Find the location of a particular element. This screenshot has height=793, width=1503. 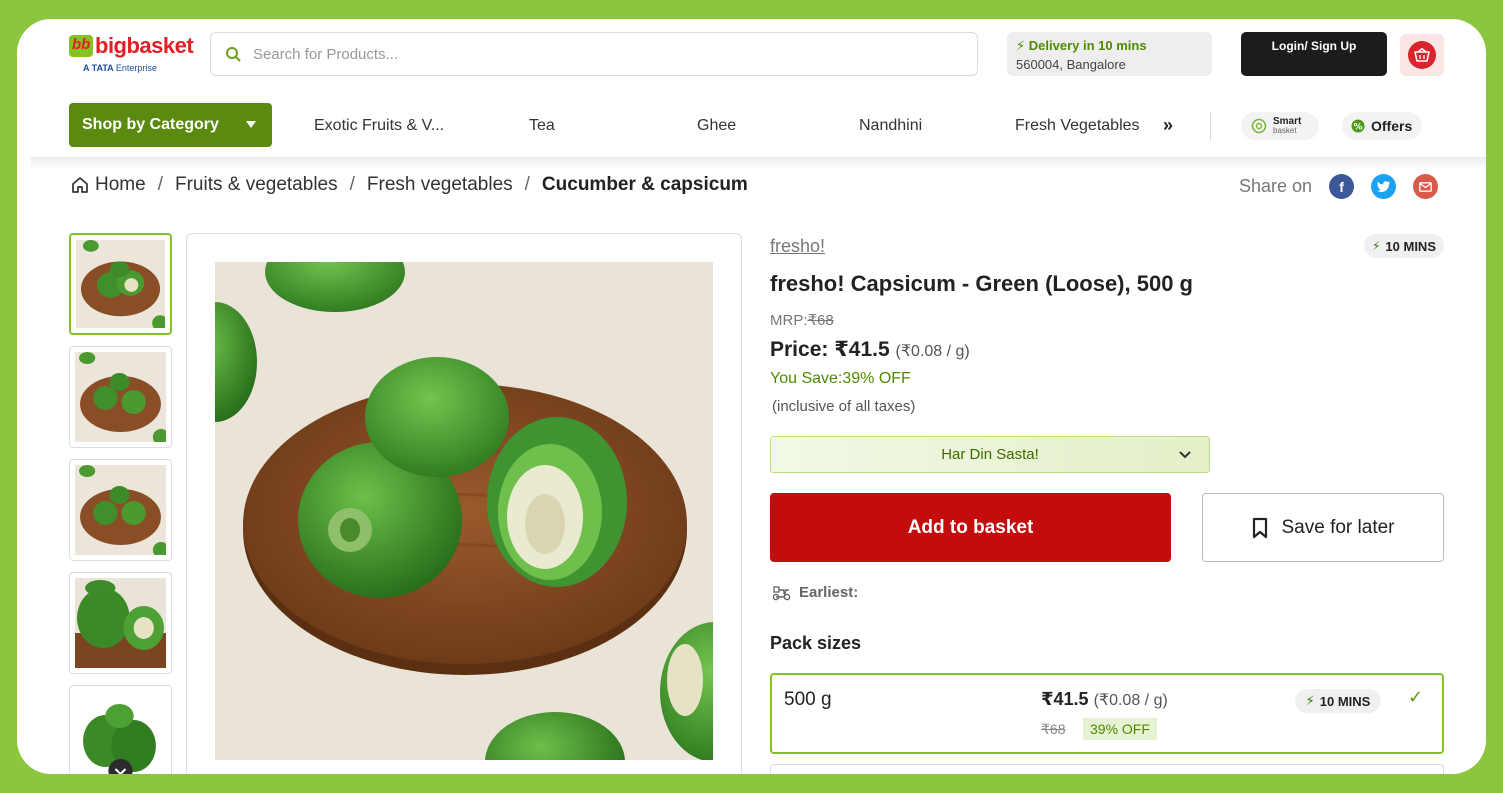

smart-basket-icon is located at coordinates (1259, 126).